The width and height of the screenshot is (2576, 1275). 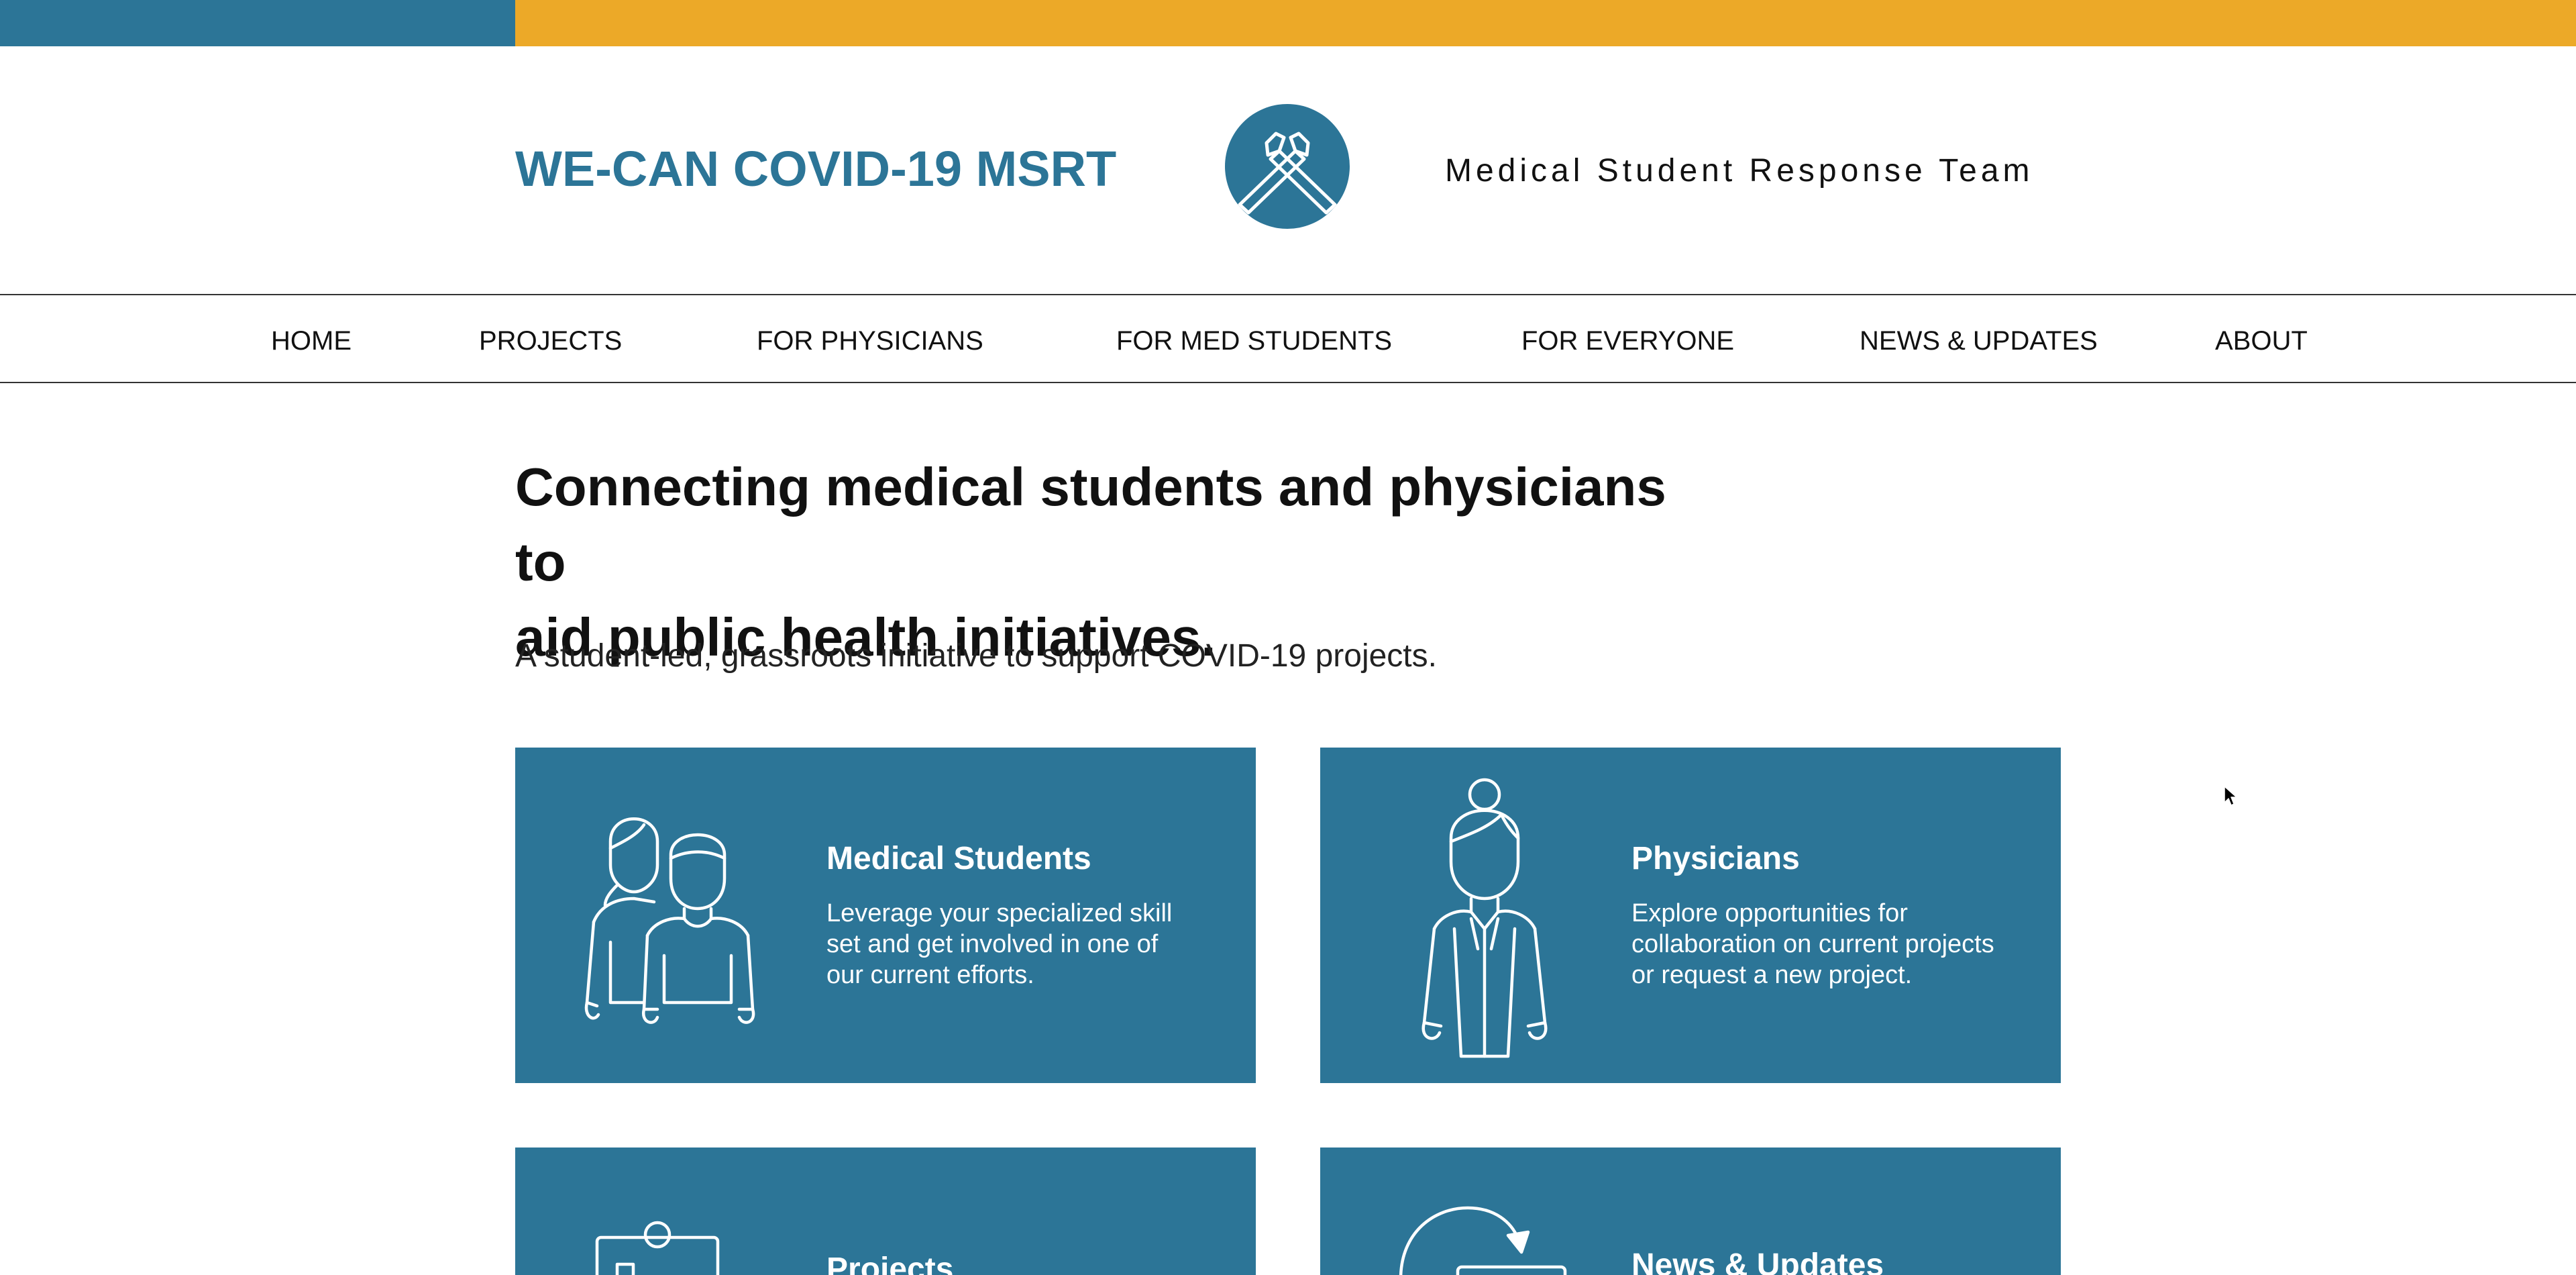 What do you see at coordinates (815, 168) in the screenshot?
I see `site-title: WE-CAN COVID-19 MSRT` at bounding box center [815, 168].